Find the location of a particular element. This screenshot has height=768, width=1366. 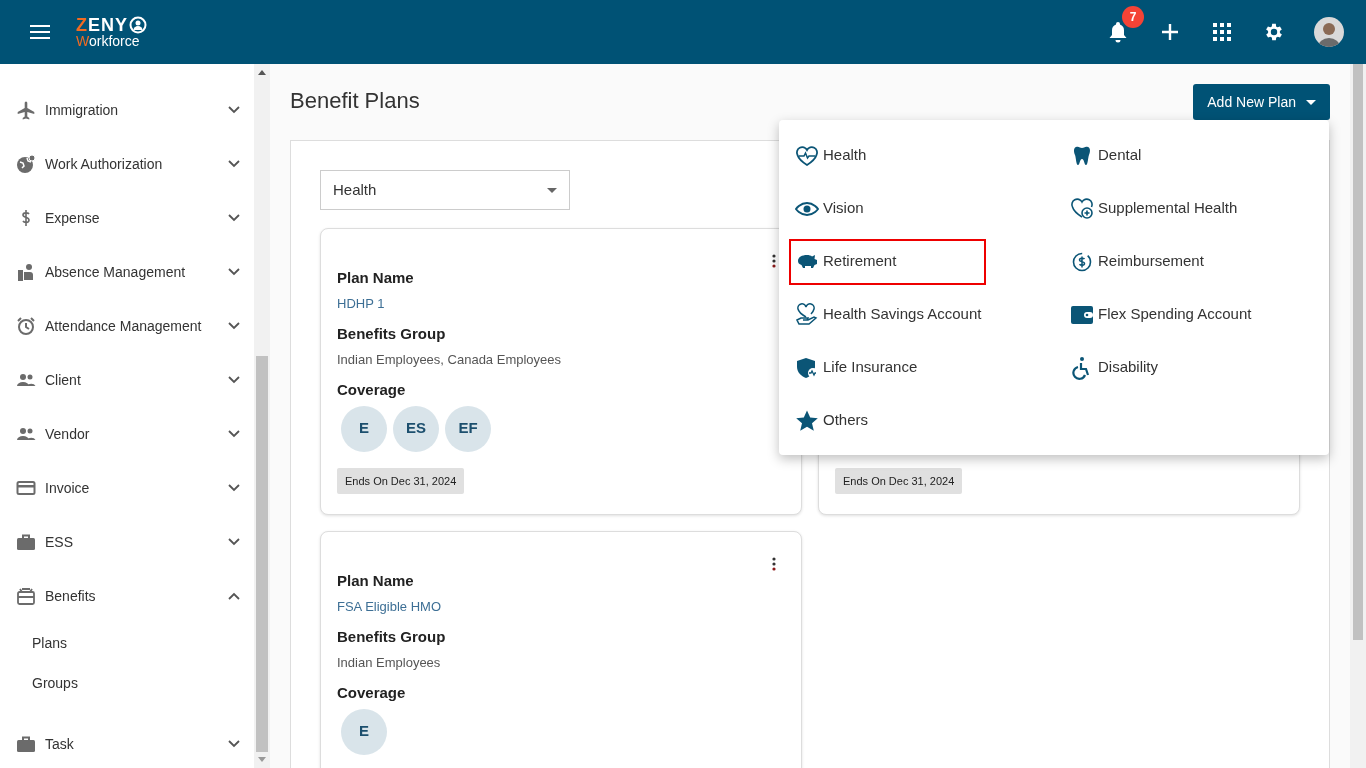

heart-pulse-icon is located at coordinates (807, 155).